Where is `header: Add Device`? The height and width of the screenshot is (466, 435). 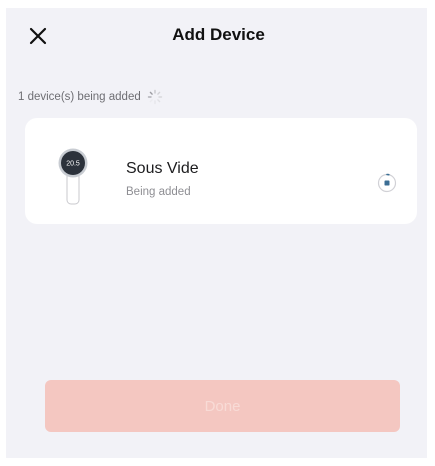 header: Add Device is located at coordinates (216, 36).